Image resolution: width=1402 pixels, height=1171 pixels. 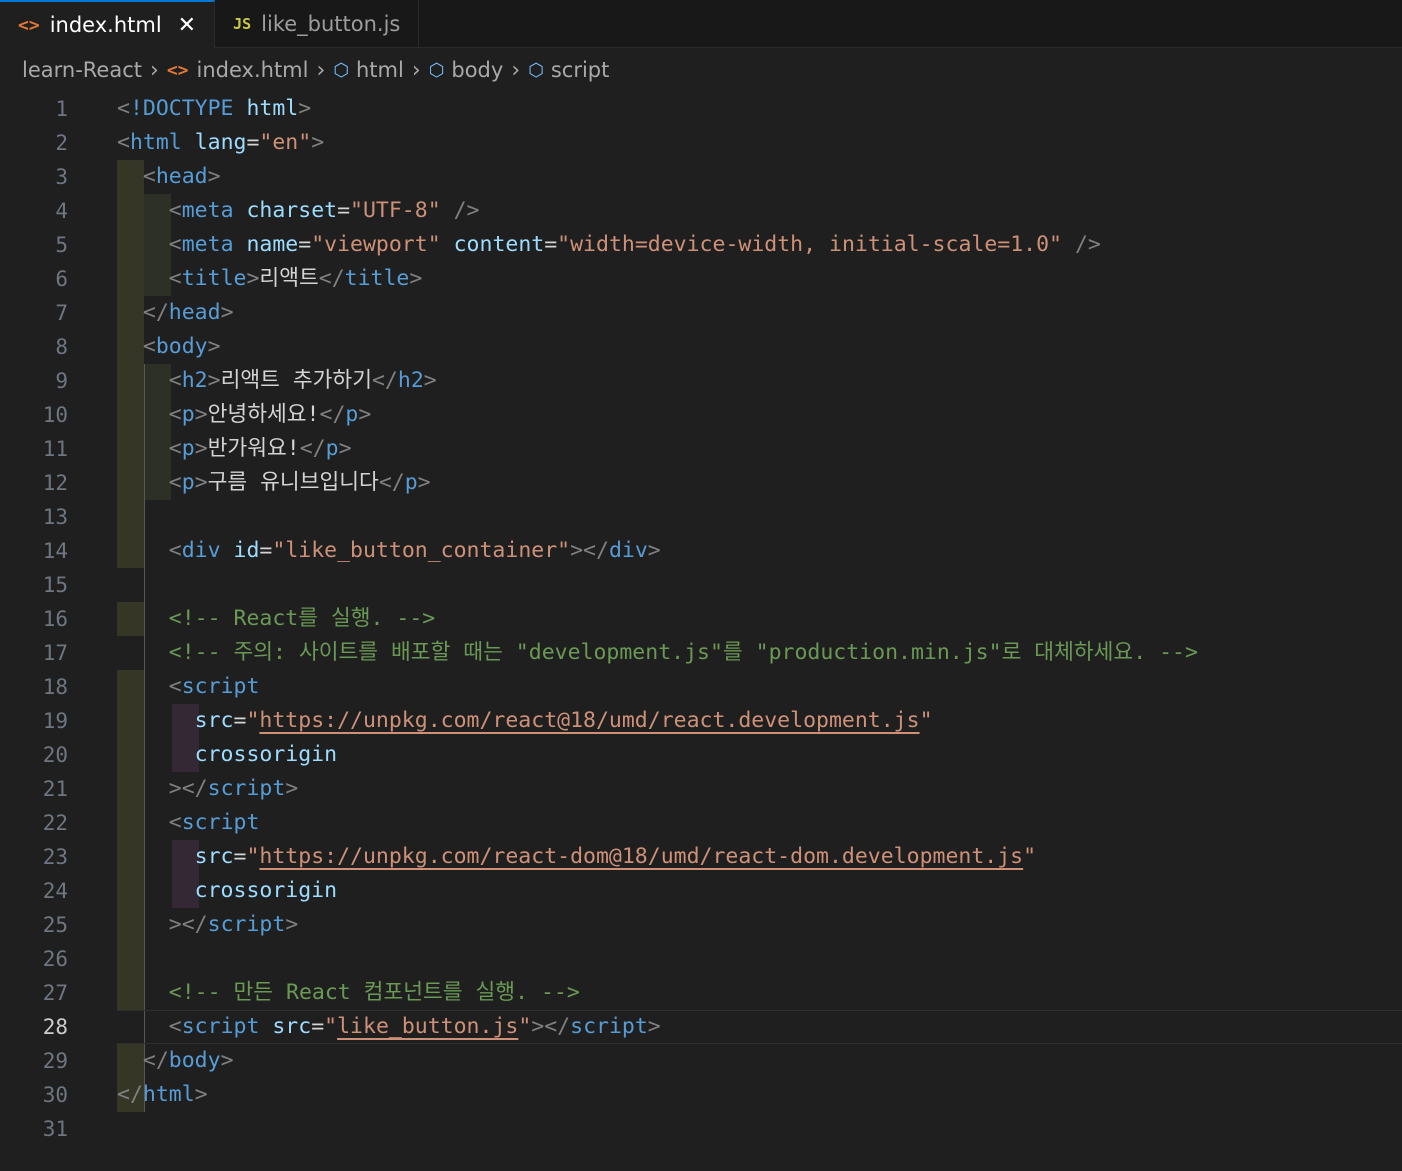 What do you see at coordinates (263, 414) in the screenshot?
I see `code-token: 안녕하세요!` at bounding box center [263, 414].